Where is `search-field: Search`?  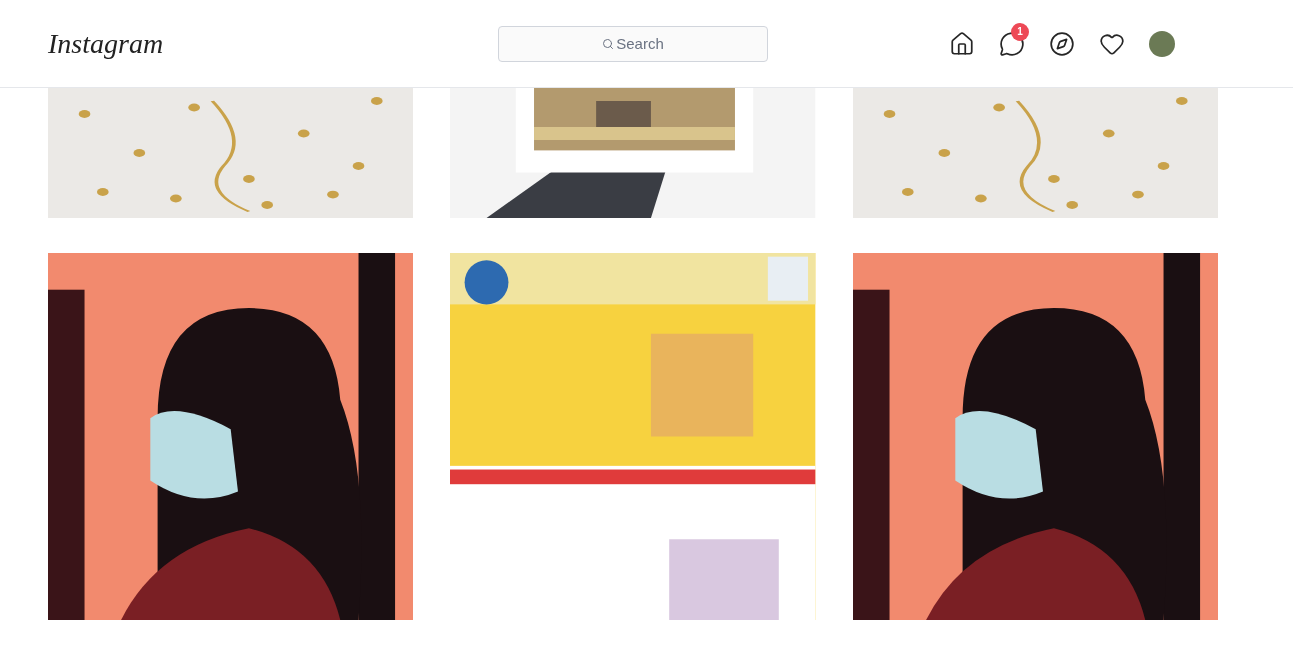
search-field: Search is located at coordinates (633, 43).